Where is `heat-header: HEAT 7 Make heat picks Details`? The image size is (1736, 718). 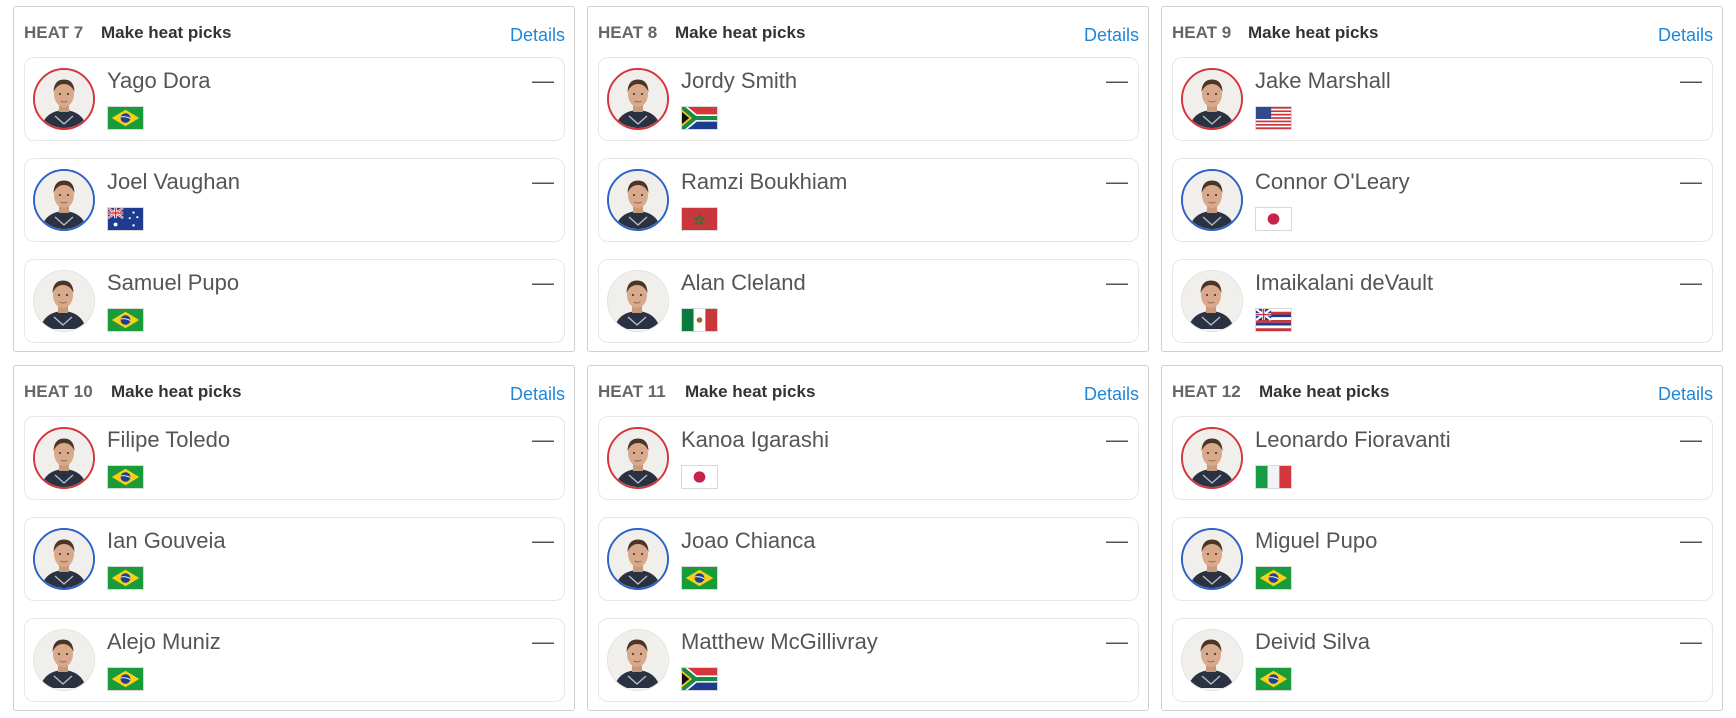 heat-header: HEAT 7 Make heat picks Details is located at coordinates (294, 33).